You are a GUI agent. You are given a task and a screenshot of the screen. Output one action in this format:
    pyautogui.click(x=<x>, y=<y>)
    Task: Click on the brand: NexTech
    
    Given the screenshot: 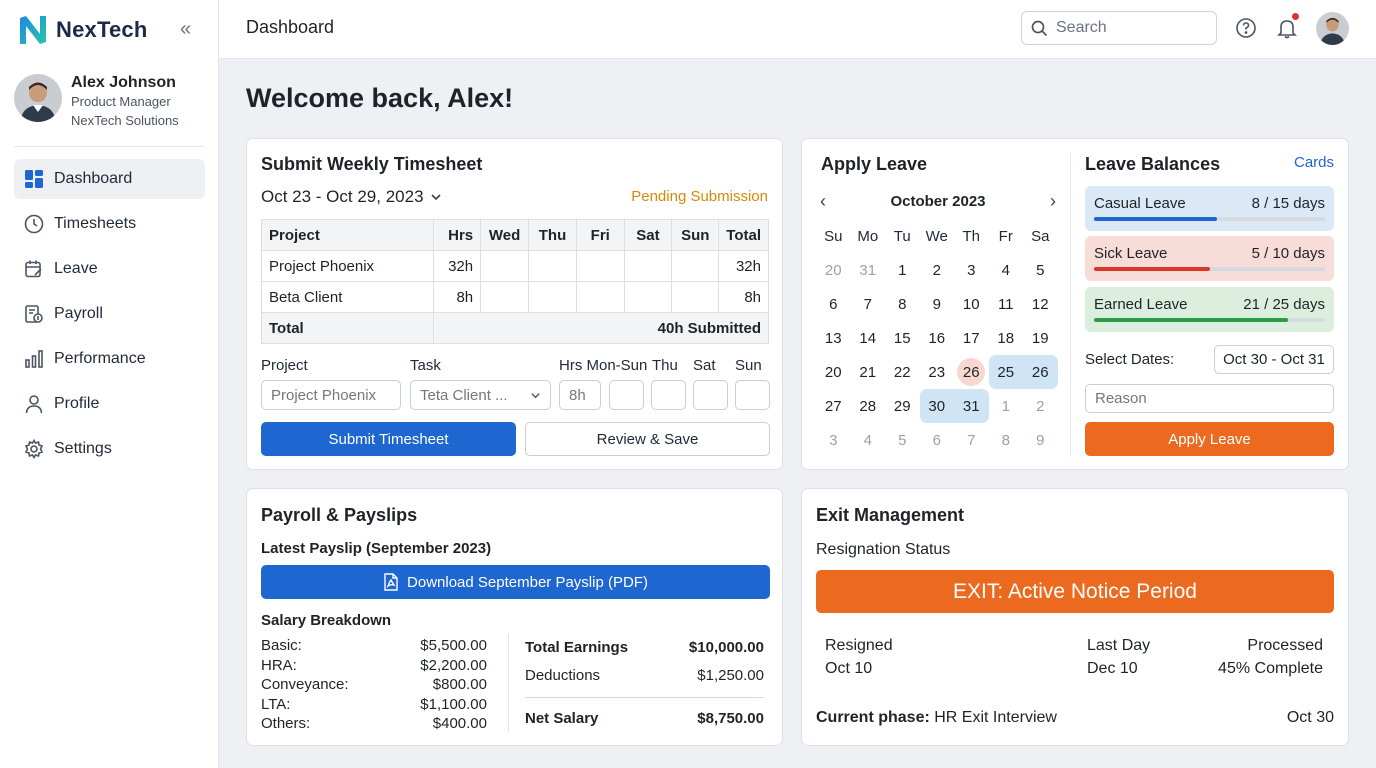 What is the action you would take?
    pyautogui.click(x=82, y=30)
    